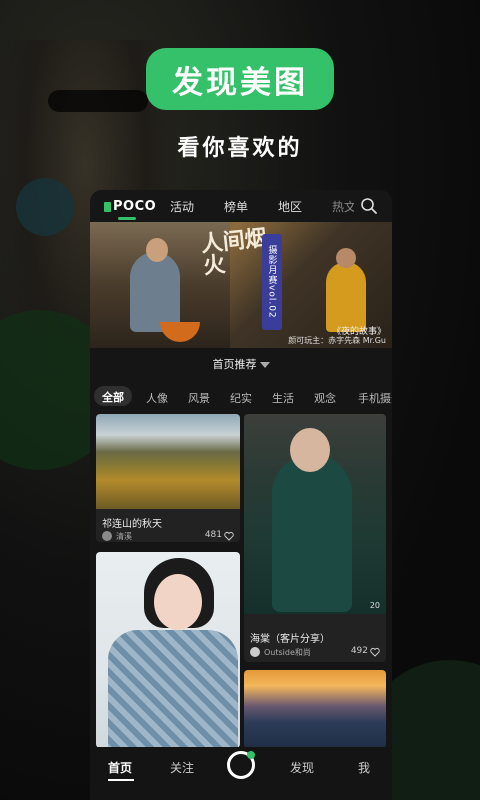  What do you see at coordinates (178, 602) in the screenshot?
I see `portrait-face` at bounding box center [178, 602].